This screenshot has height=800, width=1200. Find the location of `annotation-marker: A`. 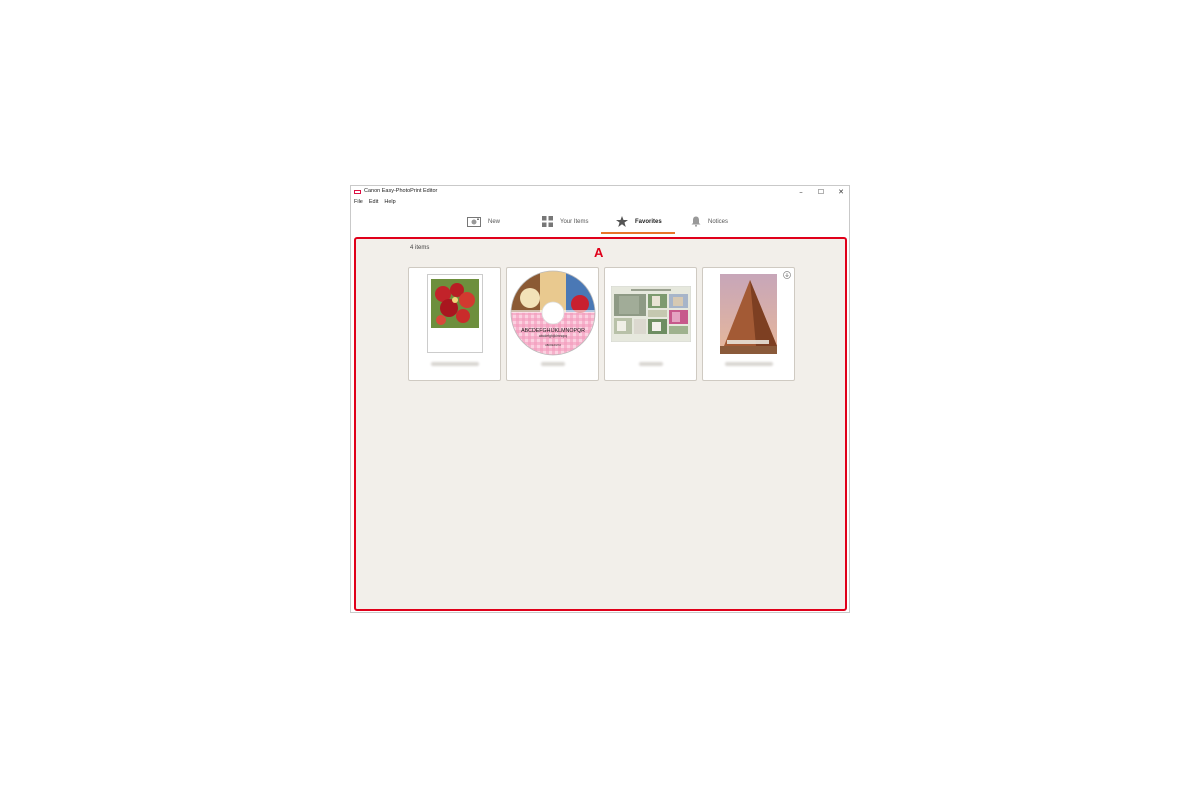

annotation-marker: A is located at coordinates (599, 252).